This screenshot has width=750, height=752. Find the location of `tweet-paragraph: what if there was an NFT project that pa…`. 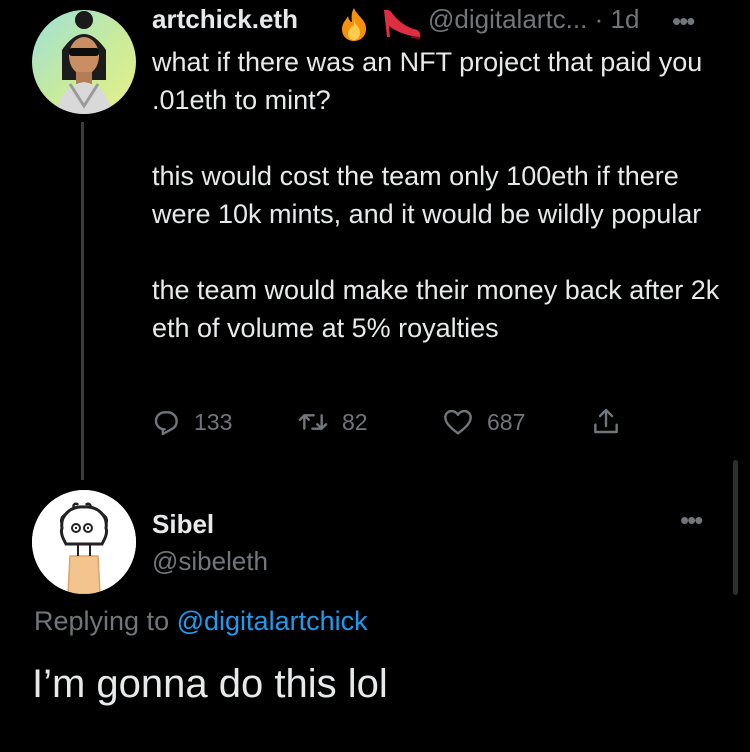

tweet-paragraph: what if there was an NFT project that pa… is located at coordinates (427, 81).